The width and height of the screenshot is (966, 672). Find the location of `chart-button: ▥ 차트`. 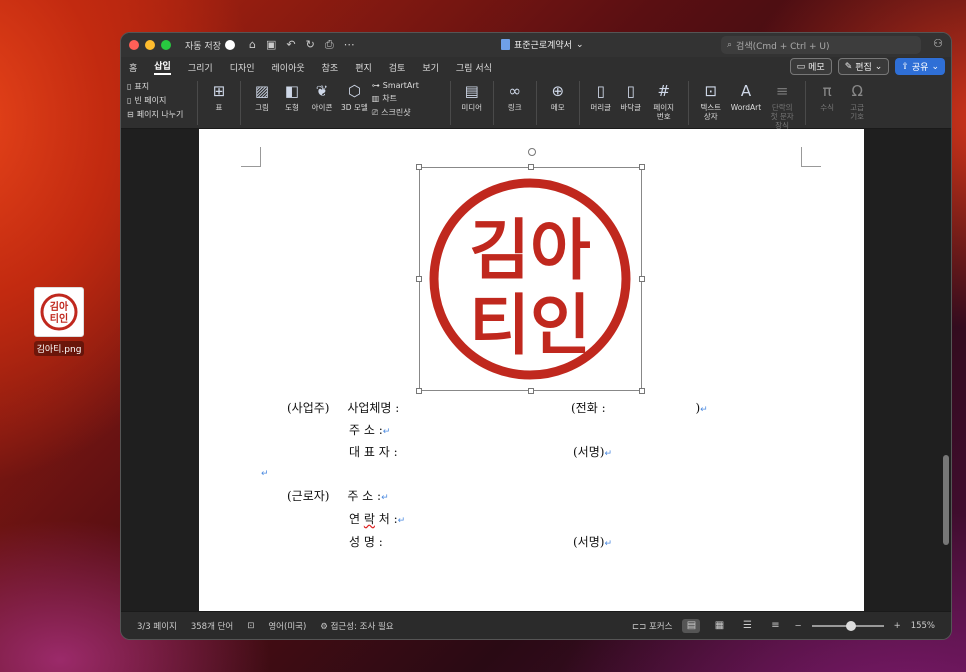

chart-button: ▥ 차트 is located at coordinates (408, 98).